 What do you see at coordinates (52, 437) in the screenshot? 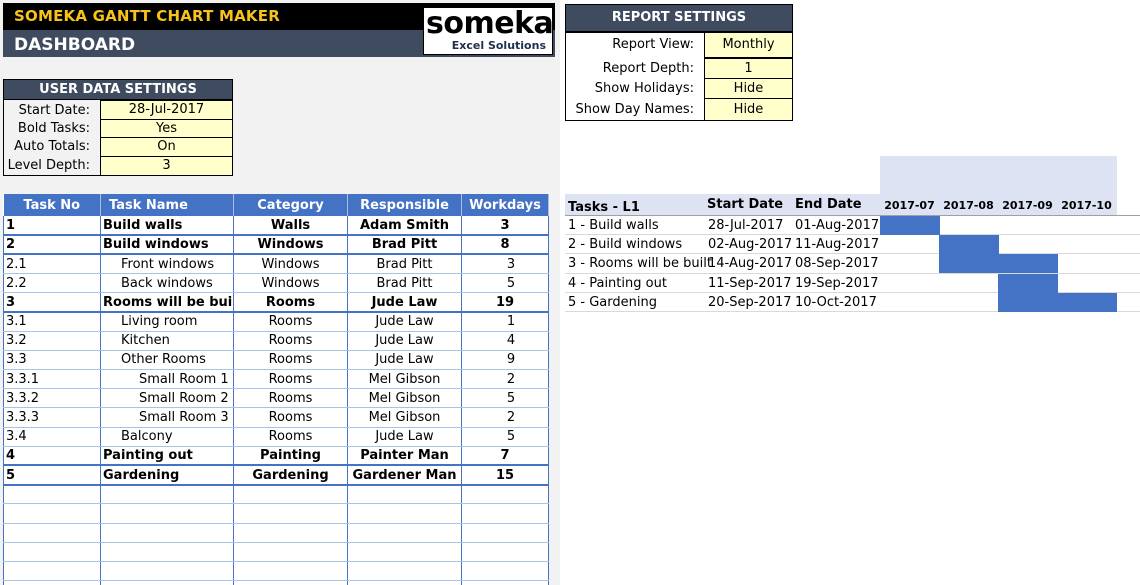
I see `task-cell-no: 3.4` at bounding box center [52, 437].